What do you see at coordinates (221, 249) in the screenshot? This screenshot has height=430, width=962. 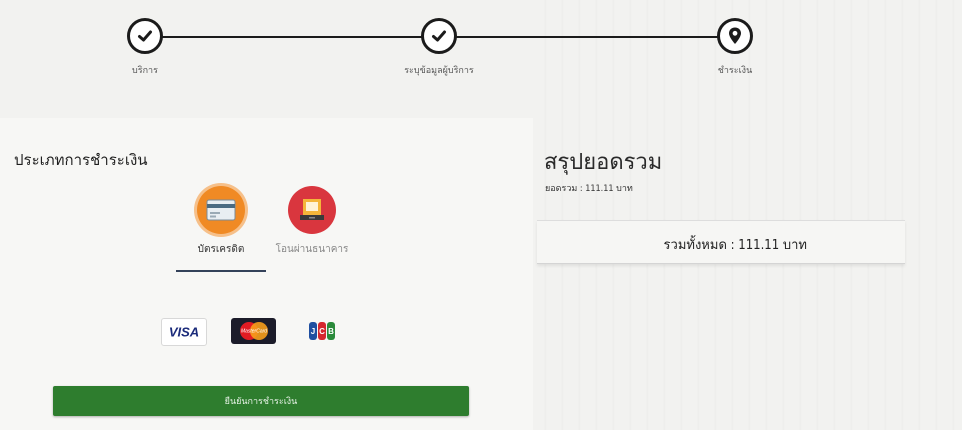 I see `payment-option-label: บัตรเครดิต` at bounding box center [221, 249].